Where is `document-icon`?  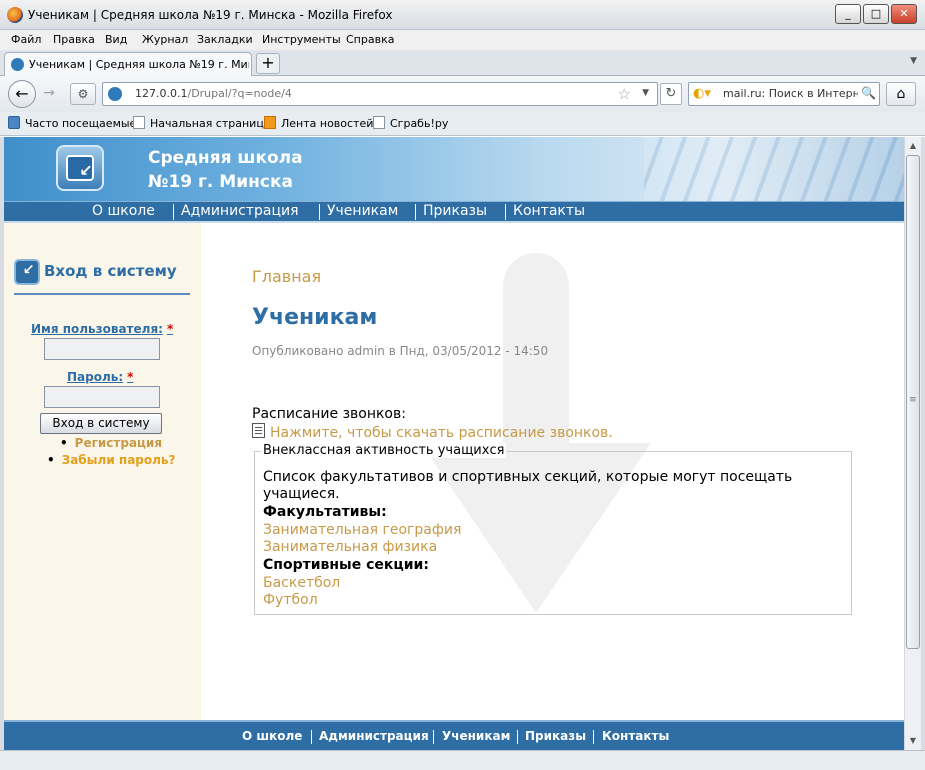 document-icon is located at coordinates (258, 430).